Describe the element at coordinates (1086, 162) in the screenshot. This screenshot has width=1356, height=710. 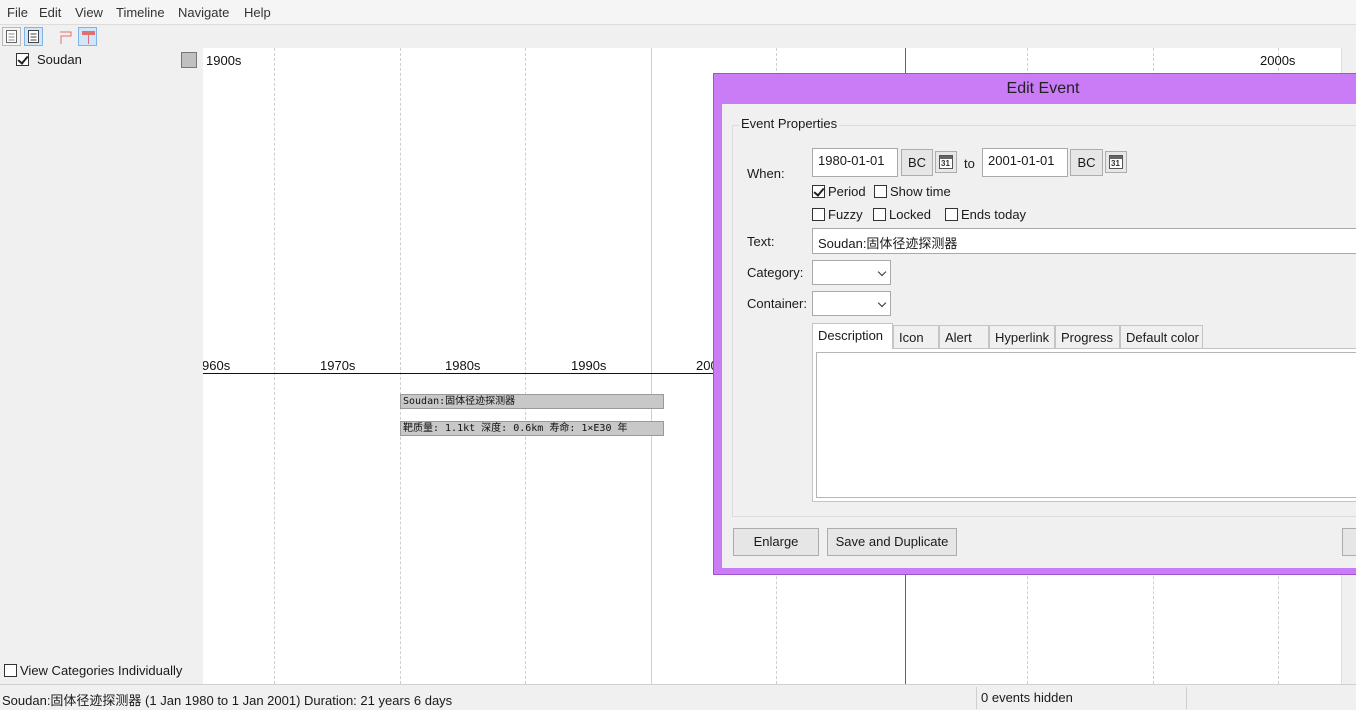
I see `end-era-button: BC` at that location.